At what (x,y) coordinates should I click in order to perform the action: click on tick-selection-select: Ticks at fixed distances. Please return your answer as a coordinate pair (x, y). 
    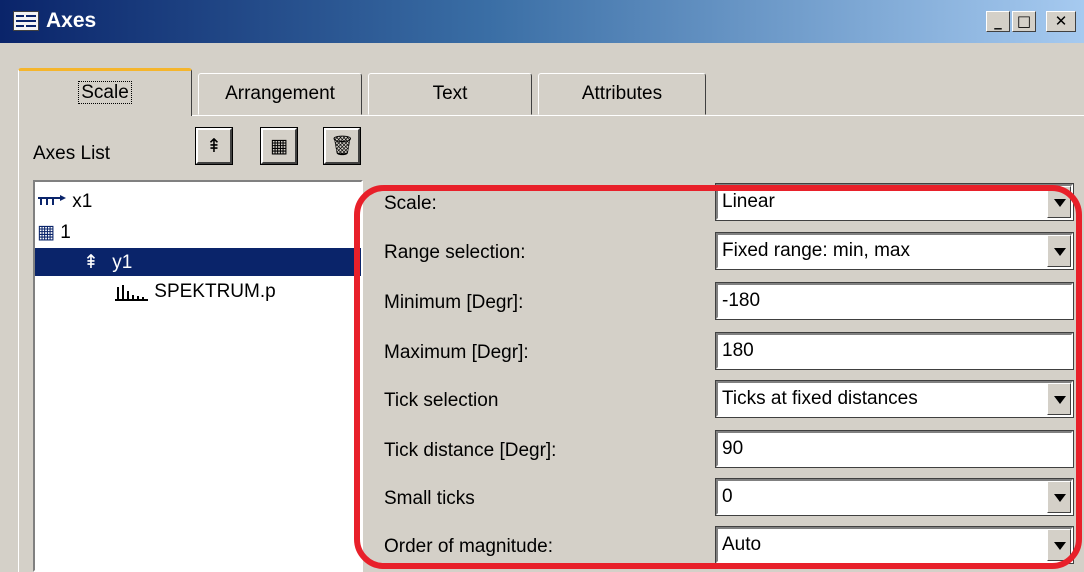
    Looking at the image, I should click on (894, 399).